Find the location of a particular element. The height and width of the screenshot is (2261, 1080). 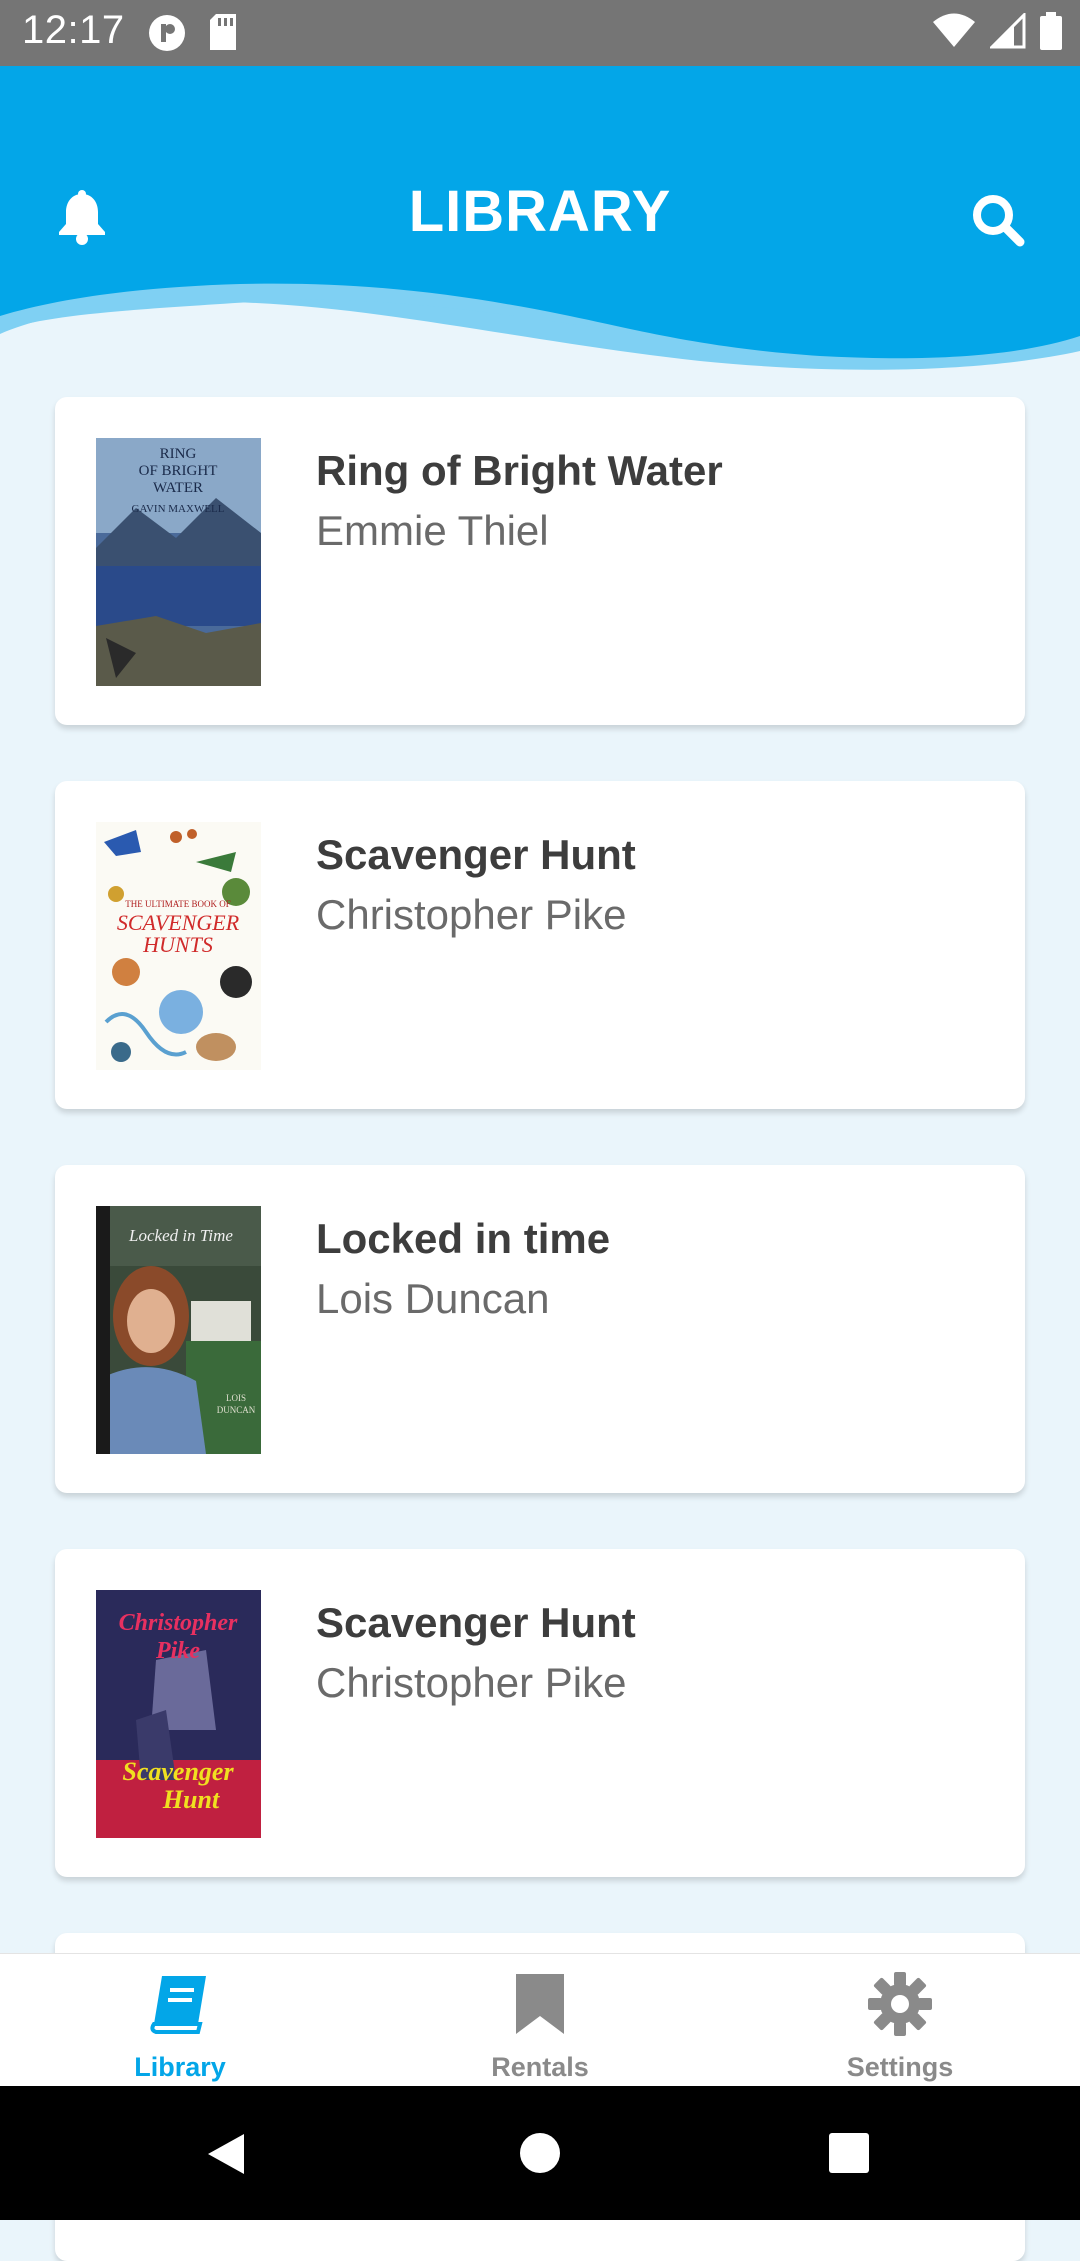

svg-text: Locked in Time is located at coordinates (180, 1235).